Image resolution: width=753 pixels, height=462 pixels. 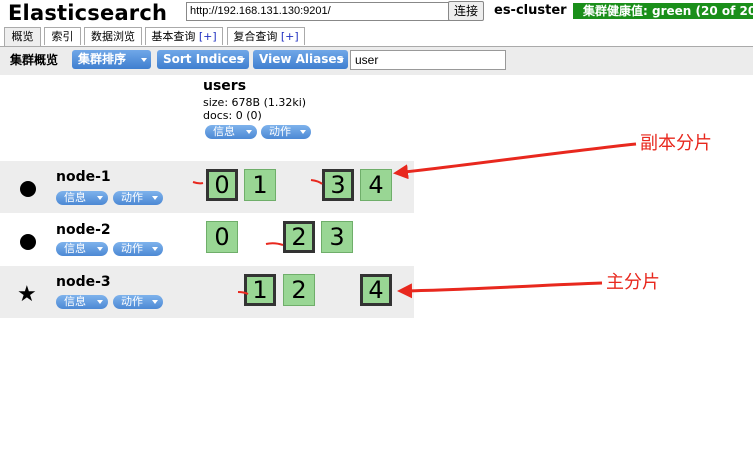 What do you see at coordinates (515, 161) in the screenshot?
I see `replica-arrow` at bounding box center [515, 161].